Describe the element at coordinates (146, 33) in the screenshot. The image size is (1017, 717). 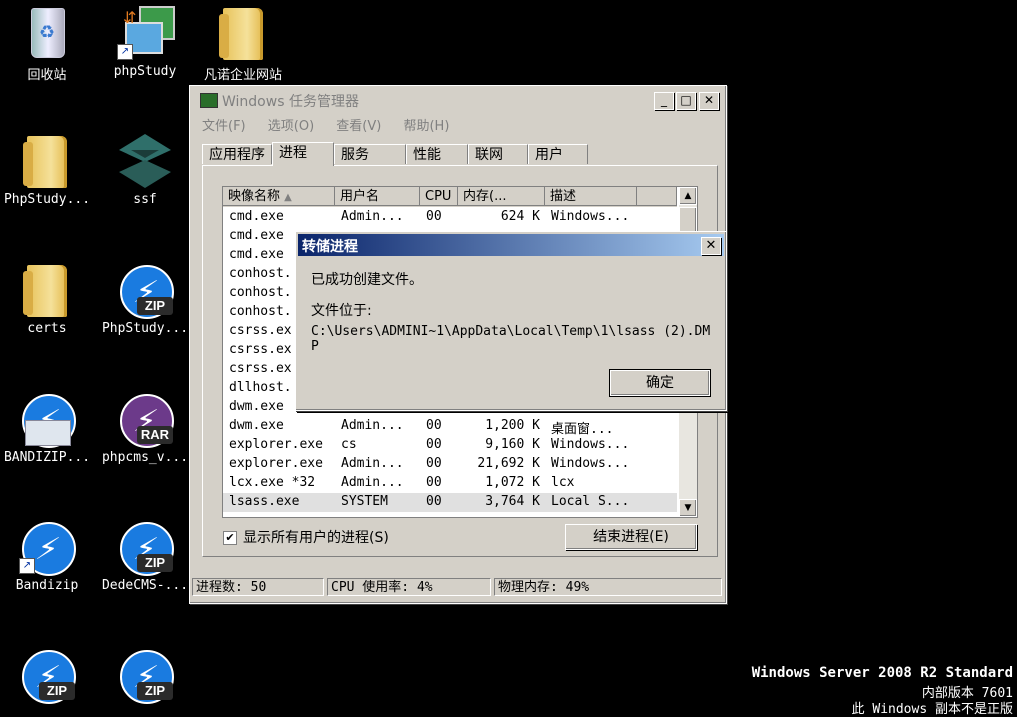
I see `phpstudy-icon: ⇵ ↗` at that location.